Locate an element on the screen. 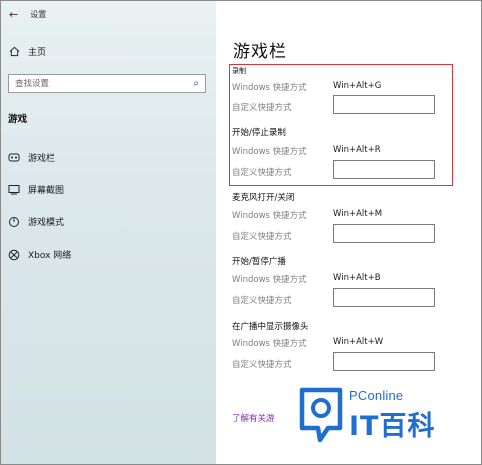 The image size is (482, 465). windows-shortcut-value: Win+Alt+G is located at coordinates (357, 86).